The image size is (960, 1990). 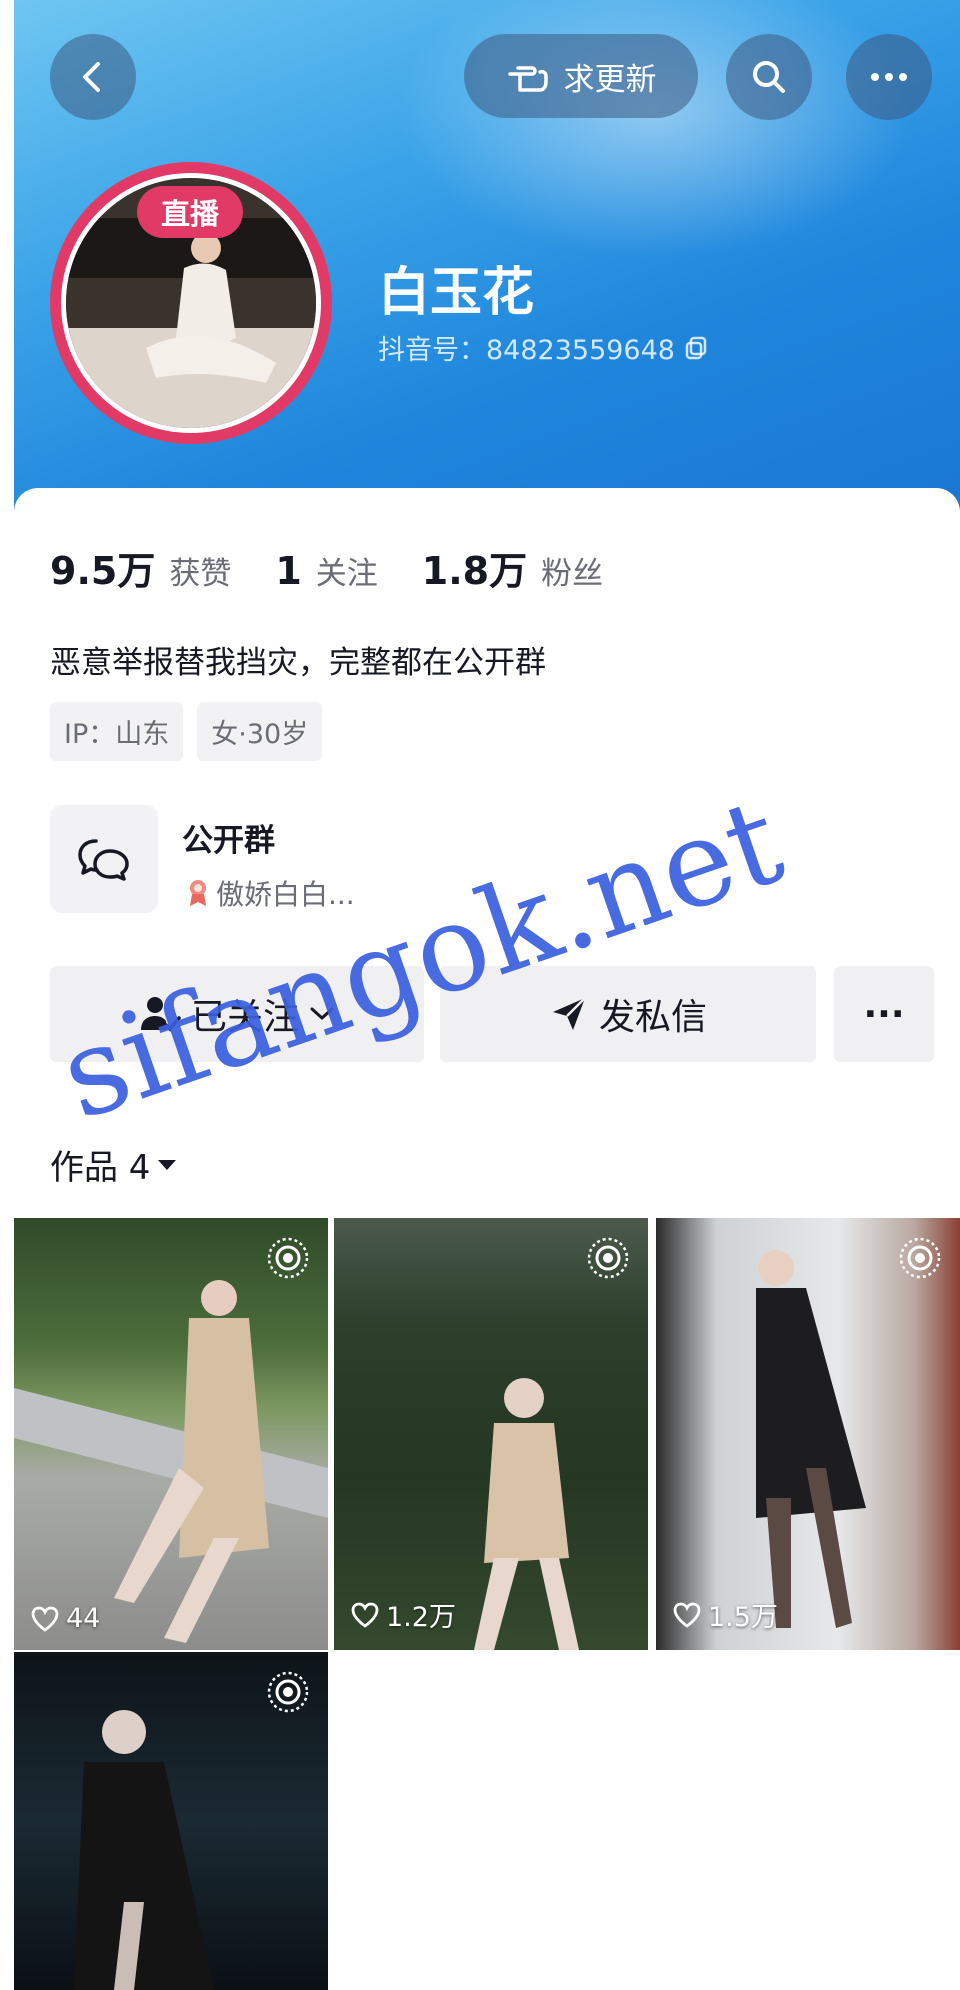 I want to click on search-button, so click(x=769, y=77).